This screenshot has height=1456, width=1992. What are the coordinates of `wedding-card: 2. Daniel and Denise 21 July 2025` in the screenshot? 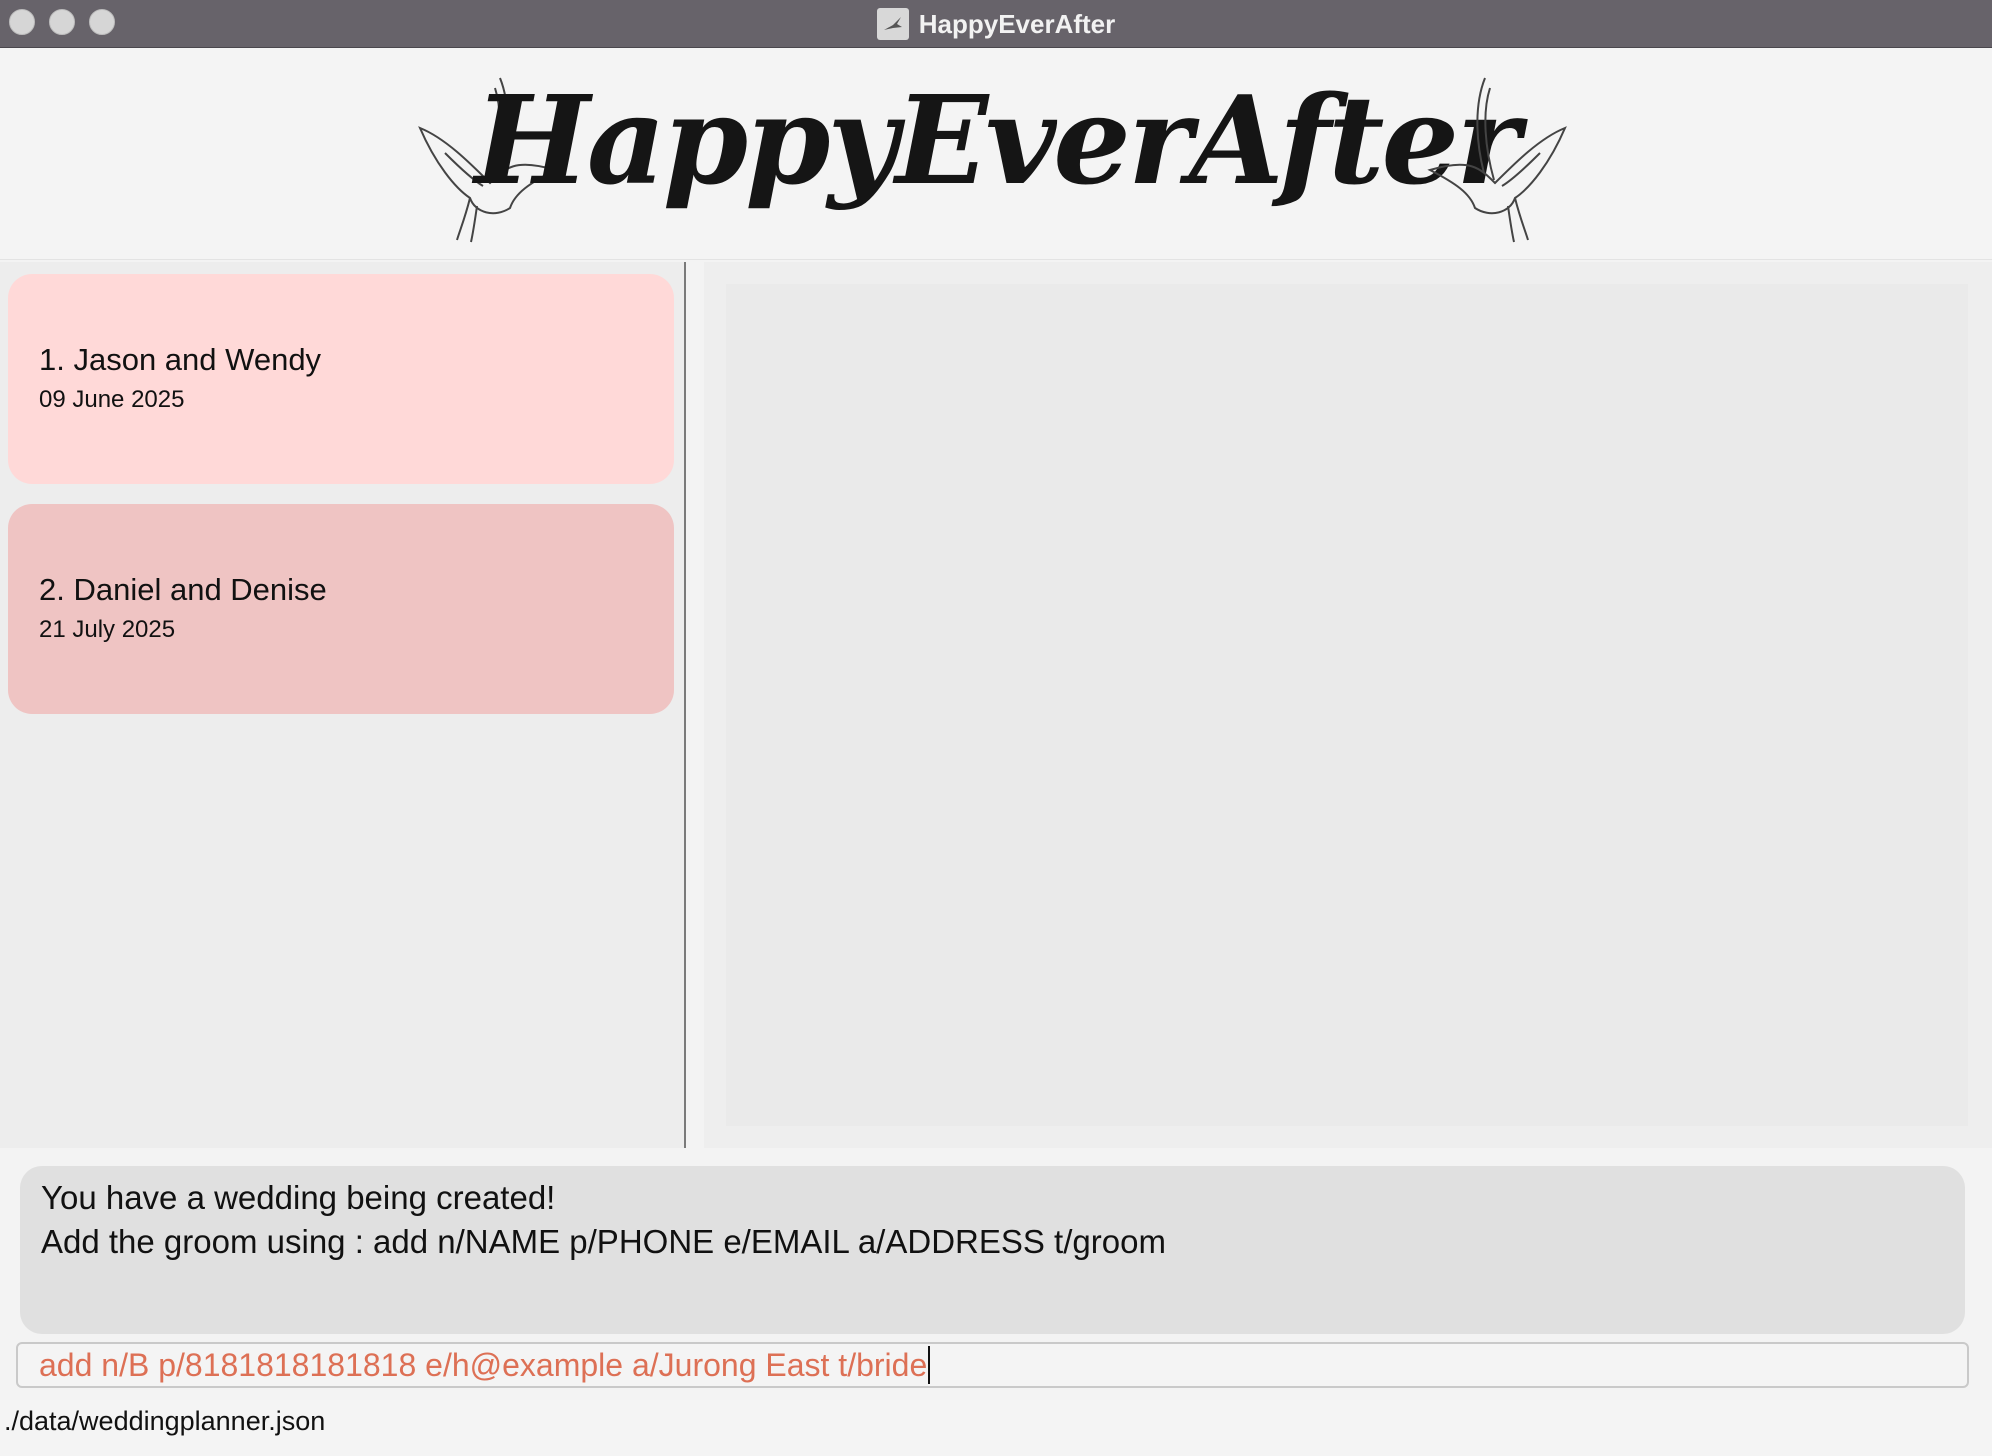 It's located at (341, 609).